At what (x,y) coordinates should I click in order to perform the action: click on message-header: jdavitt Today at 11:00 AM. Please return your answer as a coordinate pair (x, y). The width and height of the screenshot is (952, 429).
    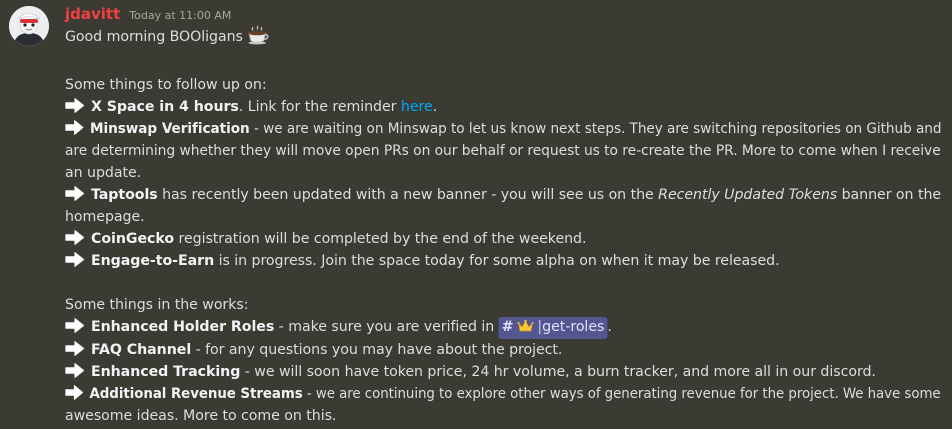
    Looking at the image, I should click on (503, 15).